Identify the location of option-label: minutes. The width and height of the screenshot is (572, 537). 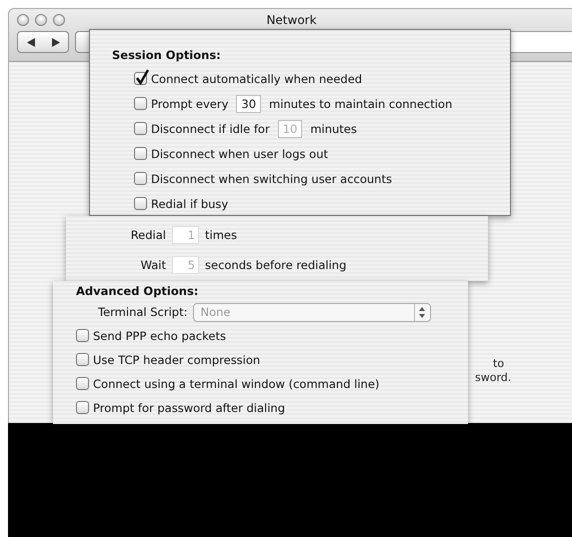
(333, 129).